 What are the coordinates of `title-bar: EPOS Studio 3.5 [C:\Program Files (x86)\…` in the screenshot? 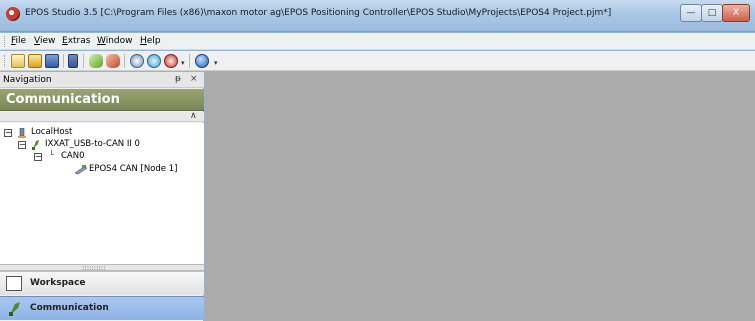 It's located at (377, 16).